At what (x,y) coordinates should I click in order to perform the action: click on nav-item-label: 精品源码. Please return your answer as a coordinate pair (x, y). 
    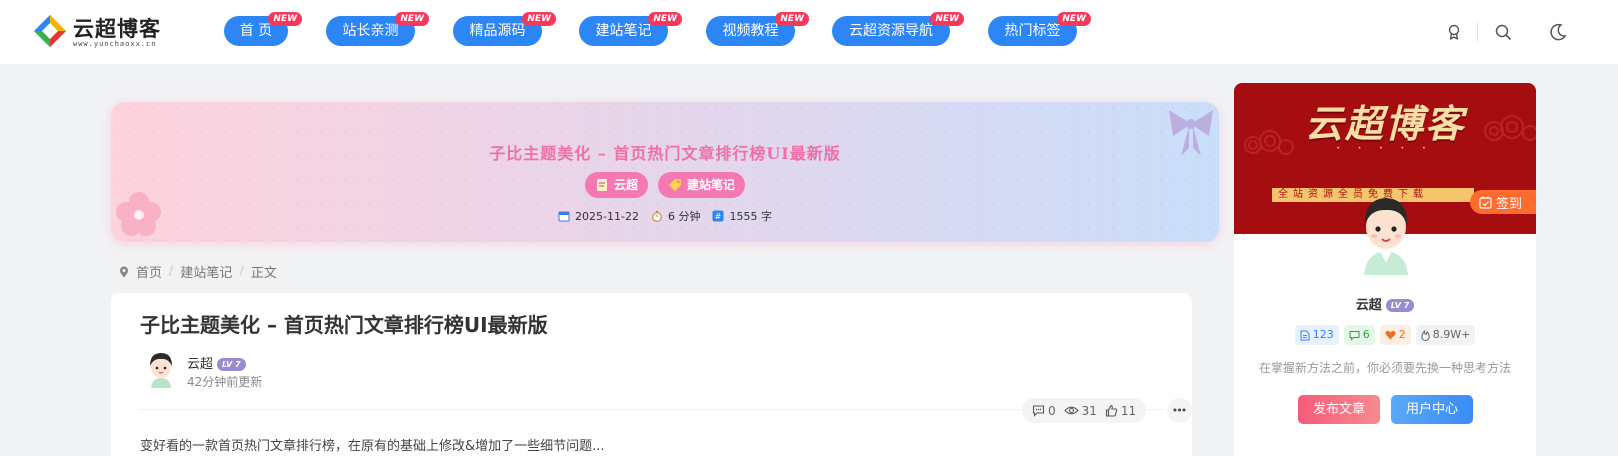
    Looking at the image, I should click on (497, 31).